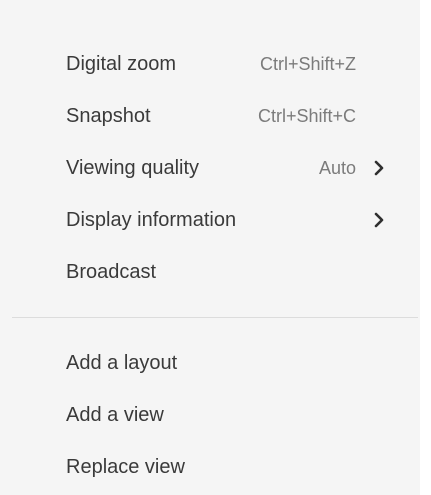 The height and width of the screenshot is (495, 431). I want to click on menu-item-digital-zoom: Digital zoom Ctrl+Shift+Z, so click(210, 64).